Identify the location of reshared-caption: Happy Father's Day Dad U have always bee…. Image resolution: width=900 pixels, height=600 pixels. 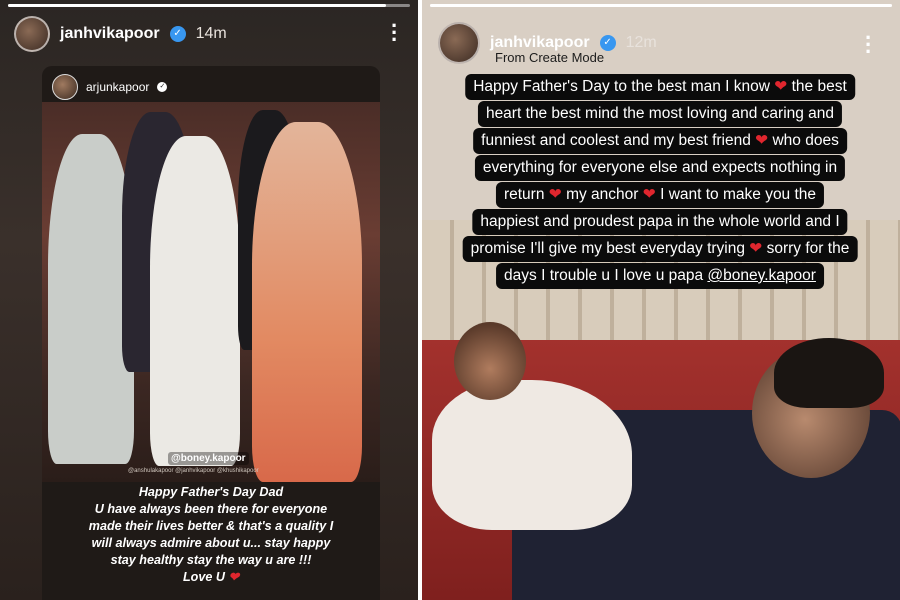
(211, 535).